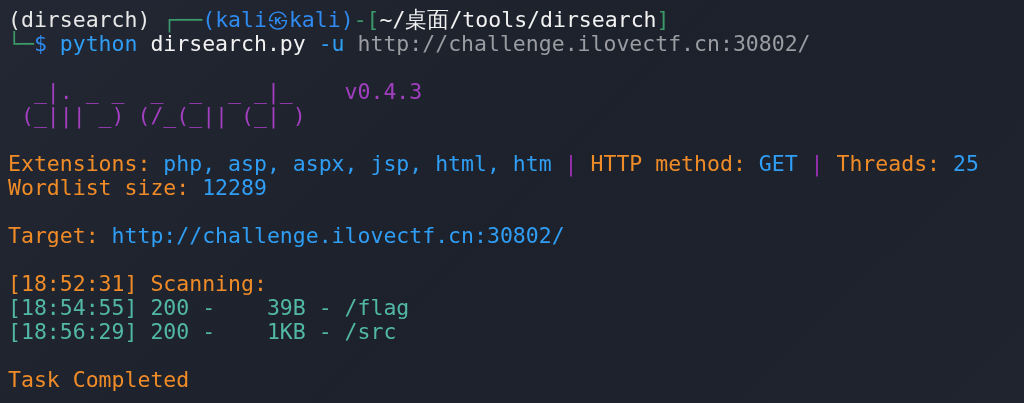 This screenshot has width=1024, height=403. What do you see at coordinates (183, 20) in the screenshot?
I see `terminal-text: ┌──` at bounding box center [183, 20].